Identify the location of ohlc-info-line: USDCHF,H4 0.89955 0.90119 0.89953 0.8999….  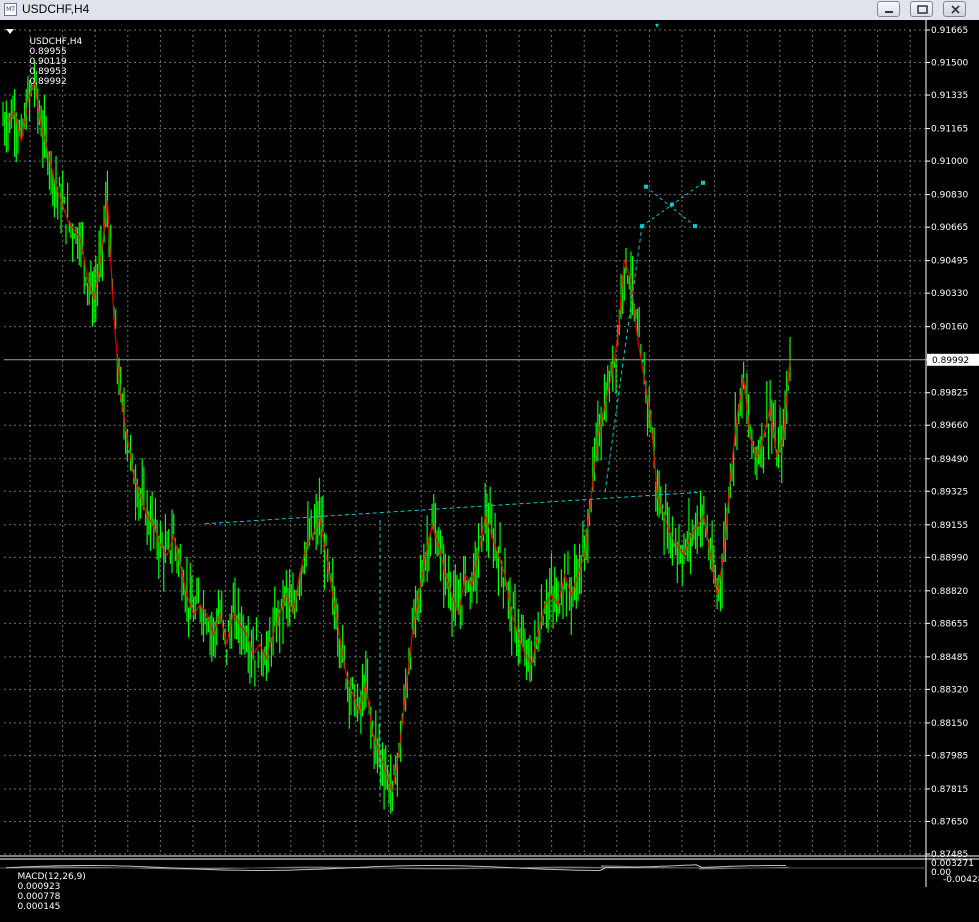
(50, 62).